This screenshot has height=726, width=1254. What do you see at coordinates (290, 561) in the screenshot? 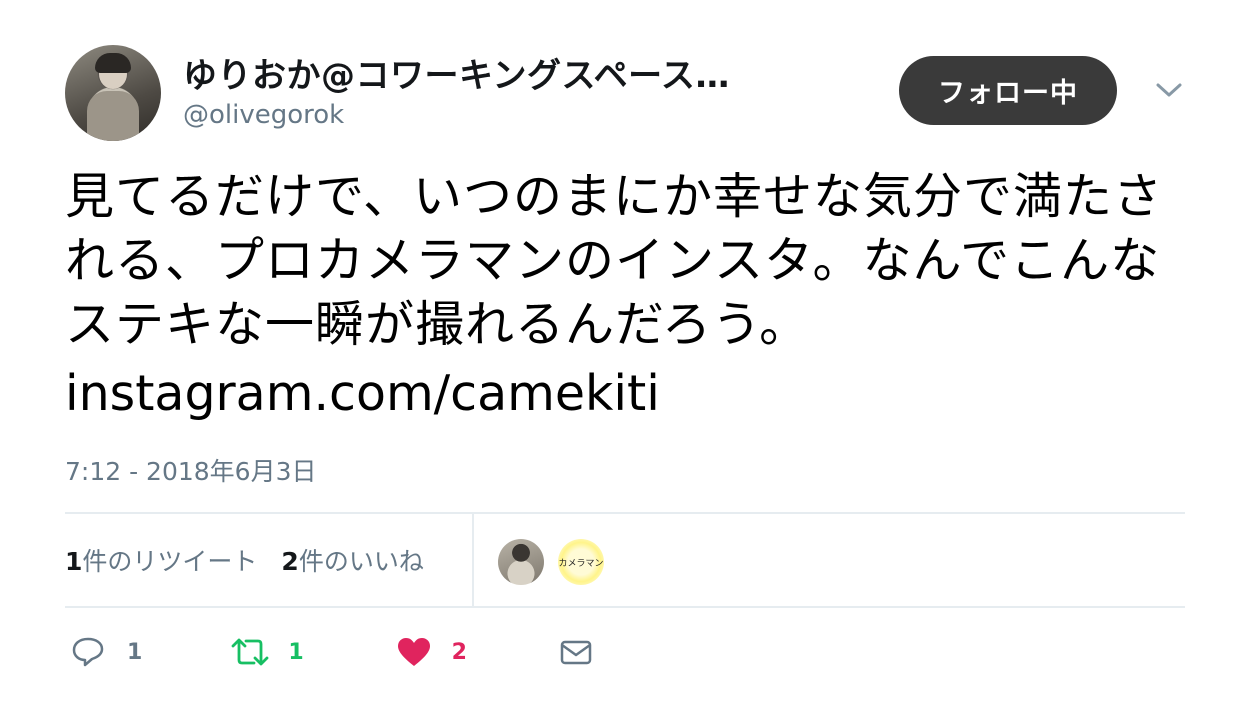
I see `likes-count: 2` at bounding box center [290, 561].